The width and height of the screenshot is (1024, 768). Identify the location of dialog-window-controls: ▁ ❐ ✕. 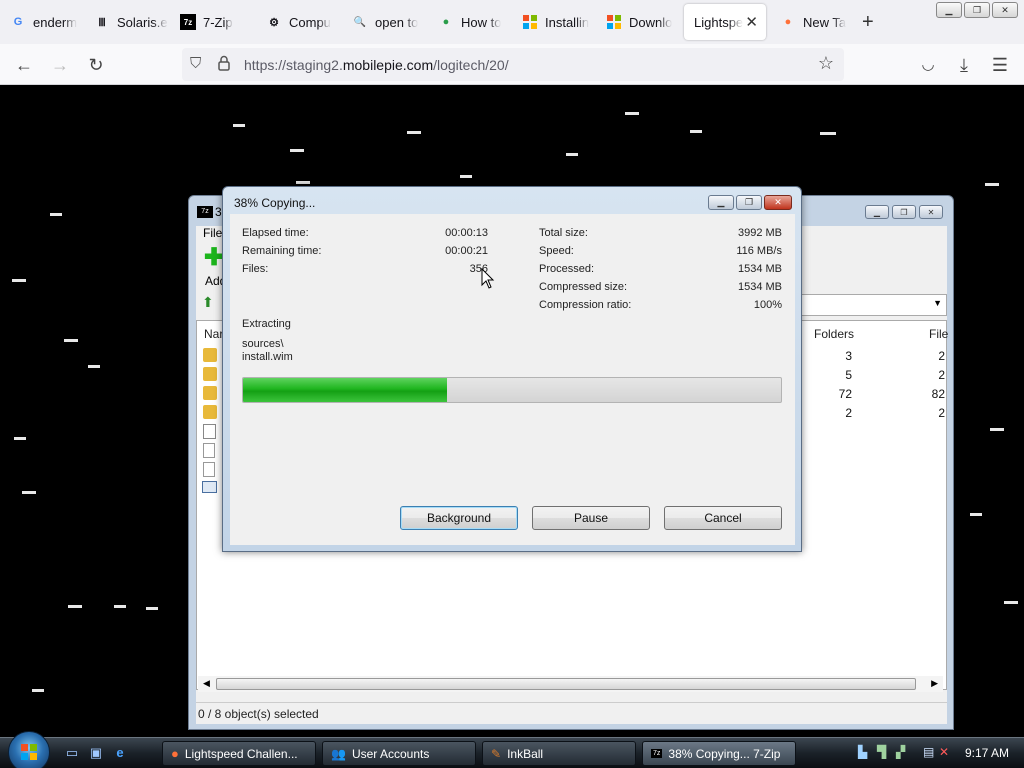
(750, 202).